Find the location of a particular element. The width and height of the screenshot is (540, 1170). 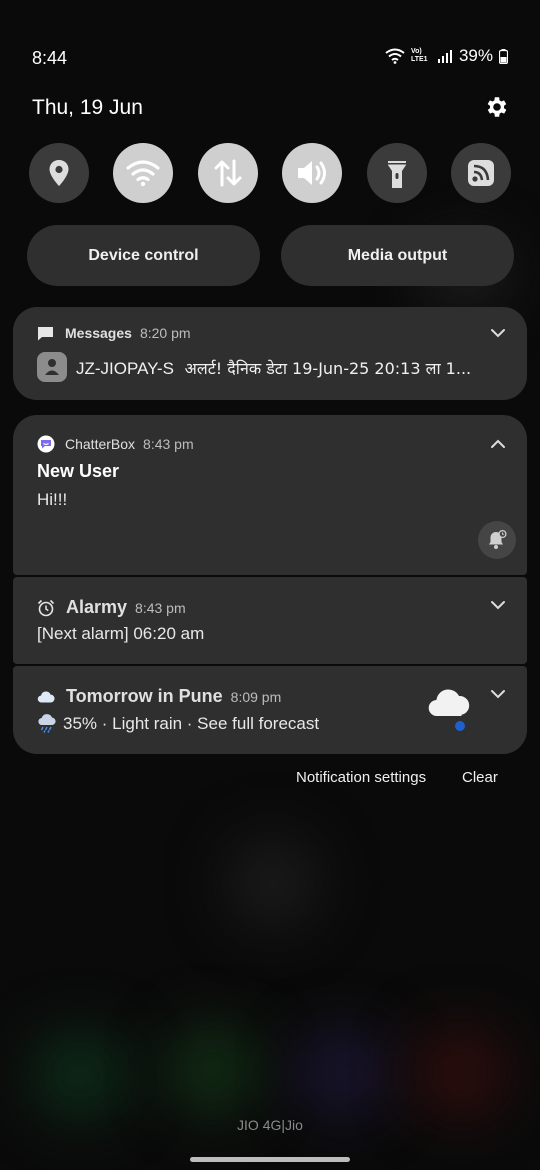

alarm-clock-icon is located at coordinates (46, 607).